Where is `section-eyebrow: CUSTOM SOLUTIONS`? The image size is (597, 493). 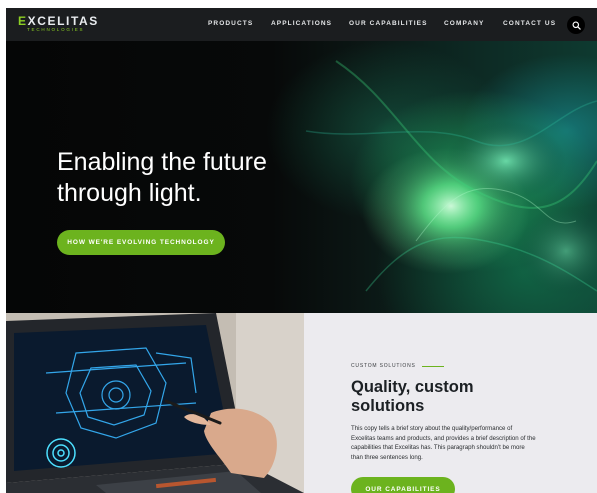
section-eyebrow: CUSTOM SOLUTIONS is located at coordinates (397, 366).